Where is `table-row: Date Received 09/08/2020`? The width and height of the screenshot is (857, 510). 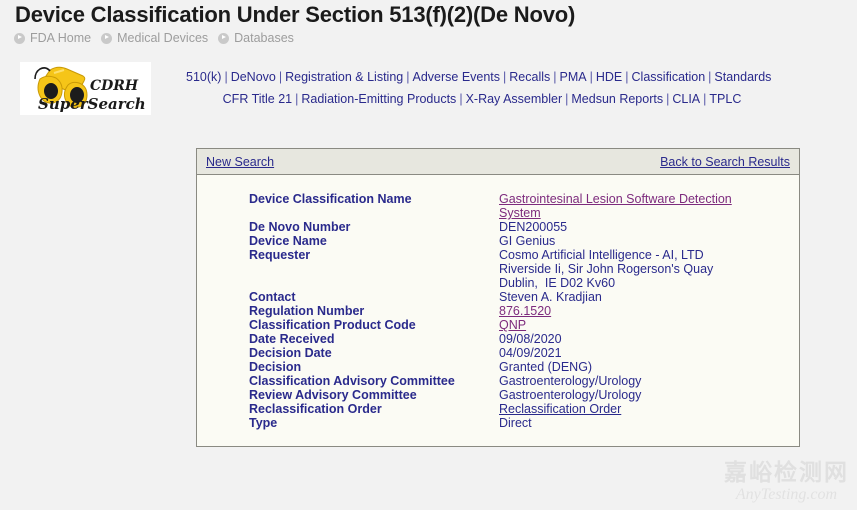
table-row: Date Received 09/08/2020 is located at coordinates (490, 339).